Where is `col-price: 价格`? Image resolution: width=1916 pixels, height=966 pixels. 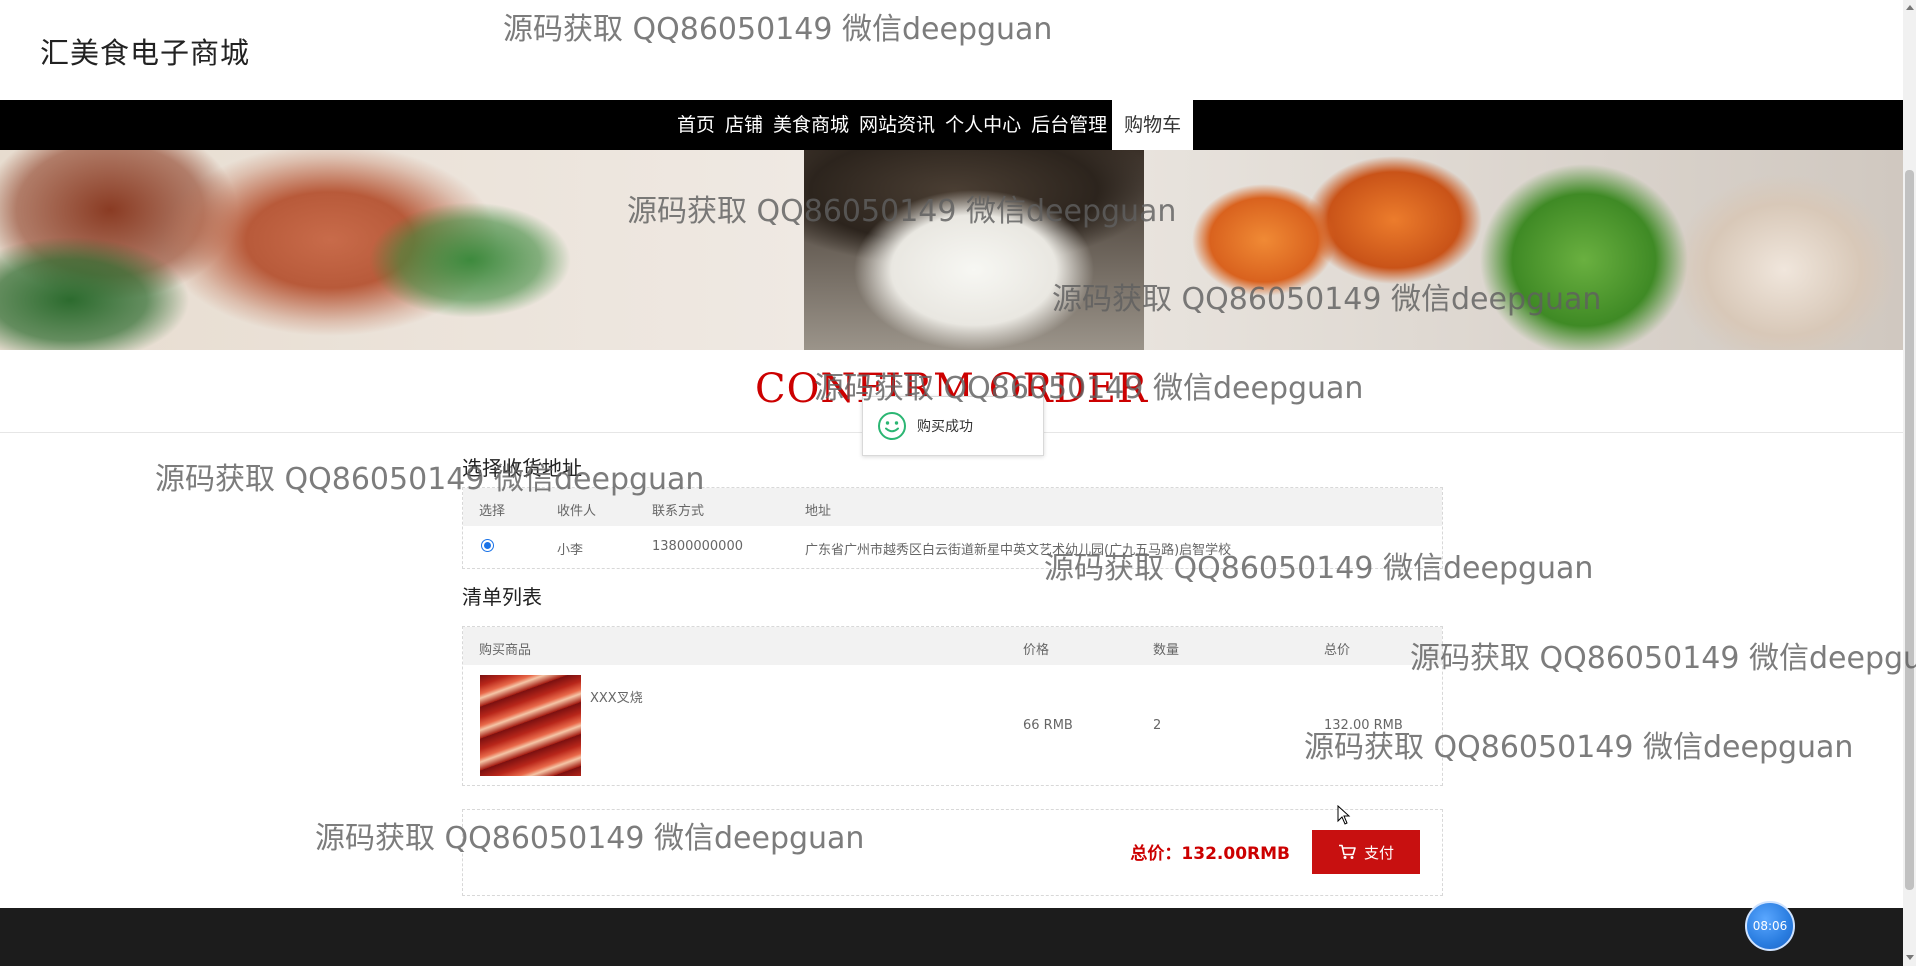 col-price: 价格 is located at coordinates (1036, 650).